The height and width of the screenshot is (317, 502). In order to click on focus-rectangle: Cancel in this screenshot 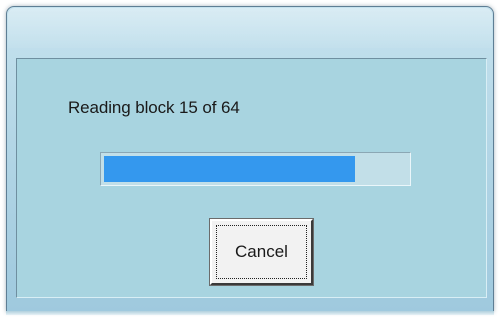, I will do `click(261, 252)`.